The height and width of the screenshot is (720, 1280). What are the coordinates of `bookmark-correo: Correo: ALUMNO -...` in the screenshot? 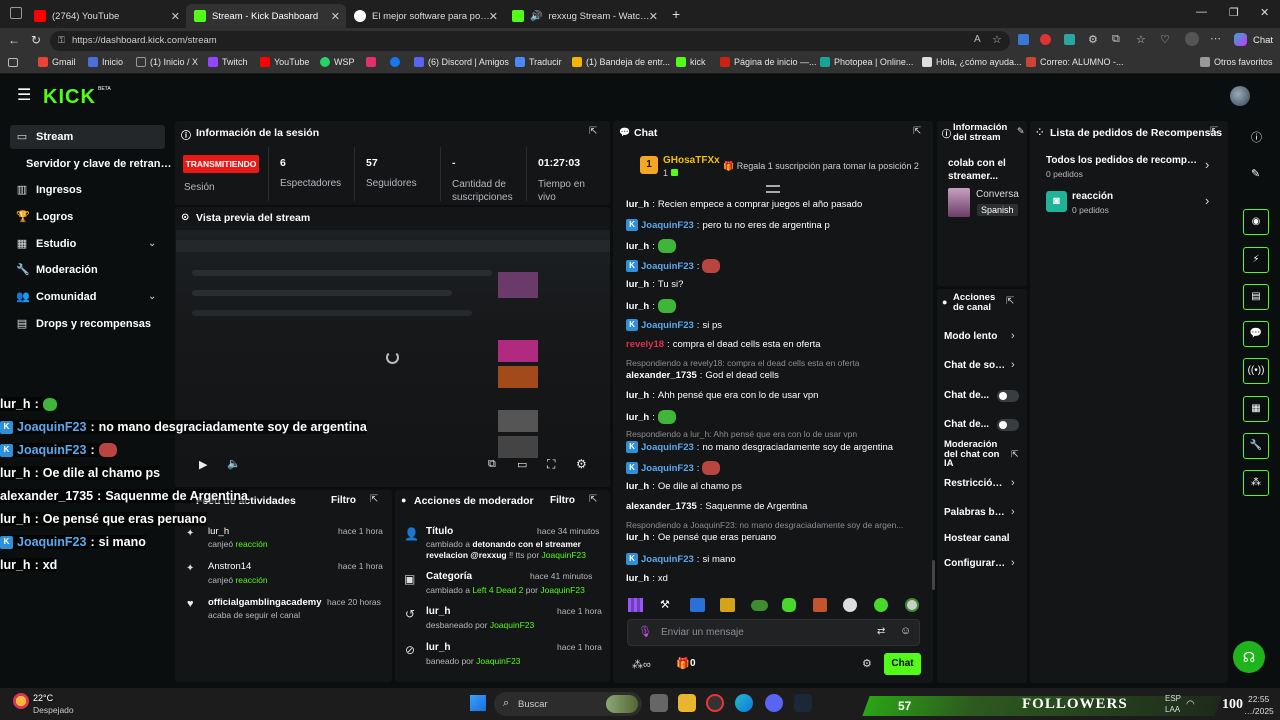 It's located at (1075, 62).